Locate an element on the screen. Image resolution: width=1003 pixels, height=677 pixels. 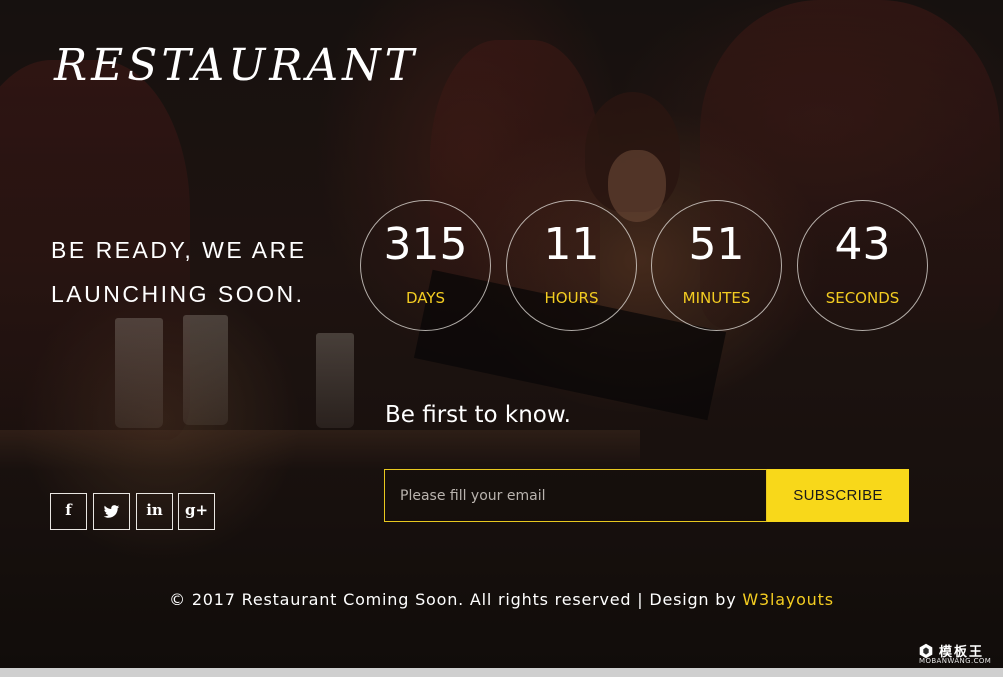
countdown-hours: 11 HOURS is located at coordinates (571, 265).